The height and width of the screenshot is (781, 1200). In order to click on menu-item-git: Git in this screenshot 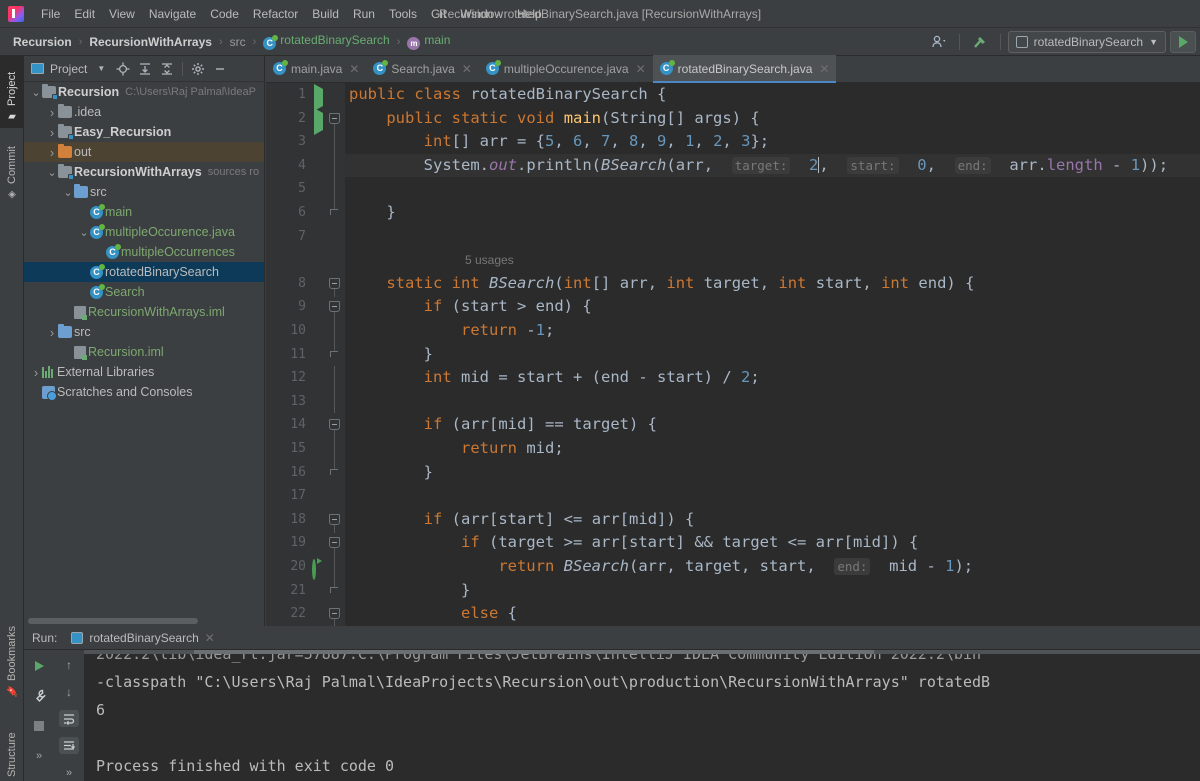, I will do `click(438, 14)`.